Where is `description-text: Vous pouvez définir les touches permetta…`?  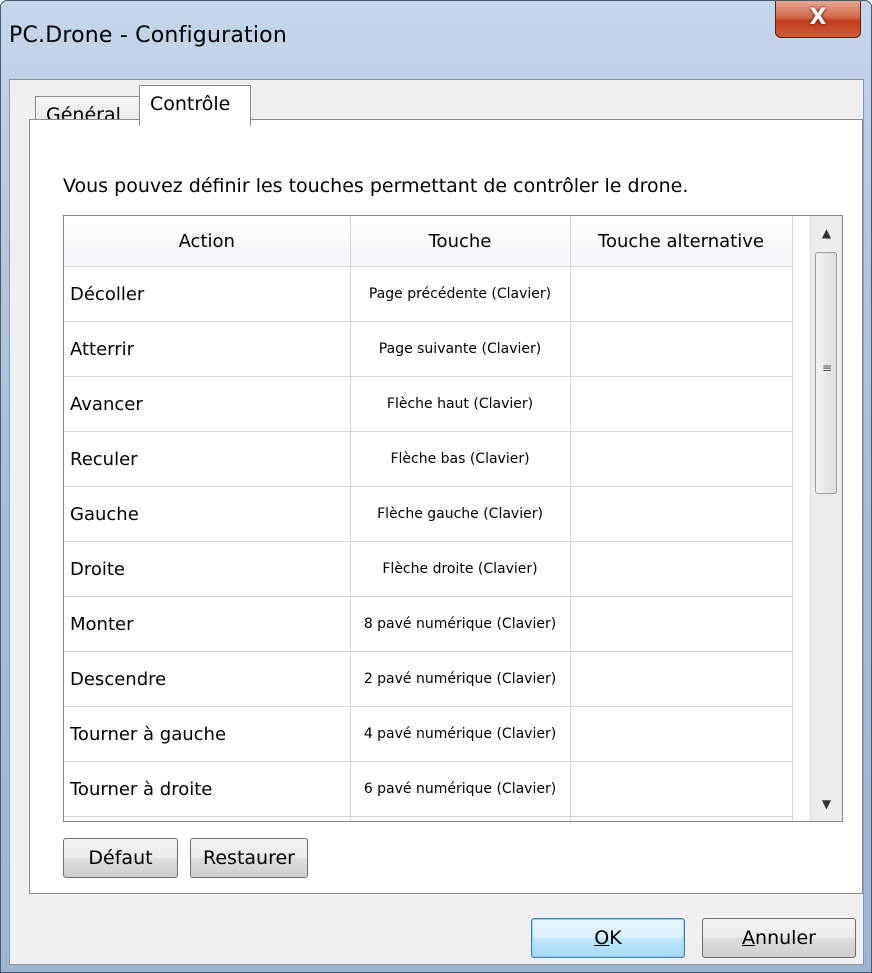 description-text: Vous pouvez définir les touches permetta… is located at coordinates (376, 186).